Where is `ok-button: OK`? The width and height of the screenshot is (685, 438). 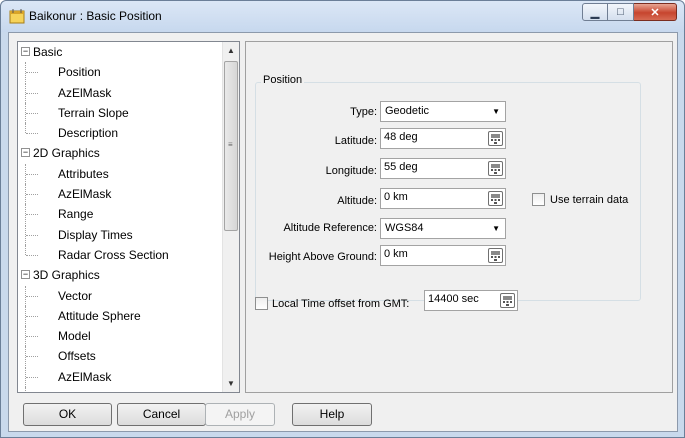
ok-button: OK is located at coordinates (67, 414).